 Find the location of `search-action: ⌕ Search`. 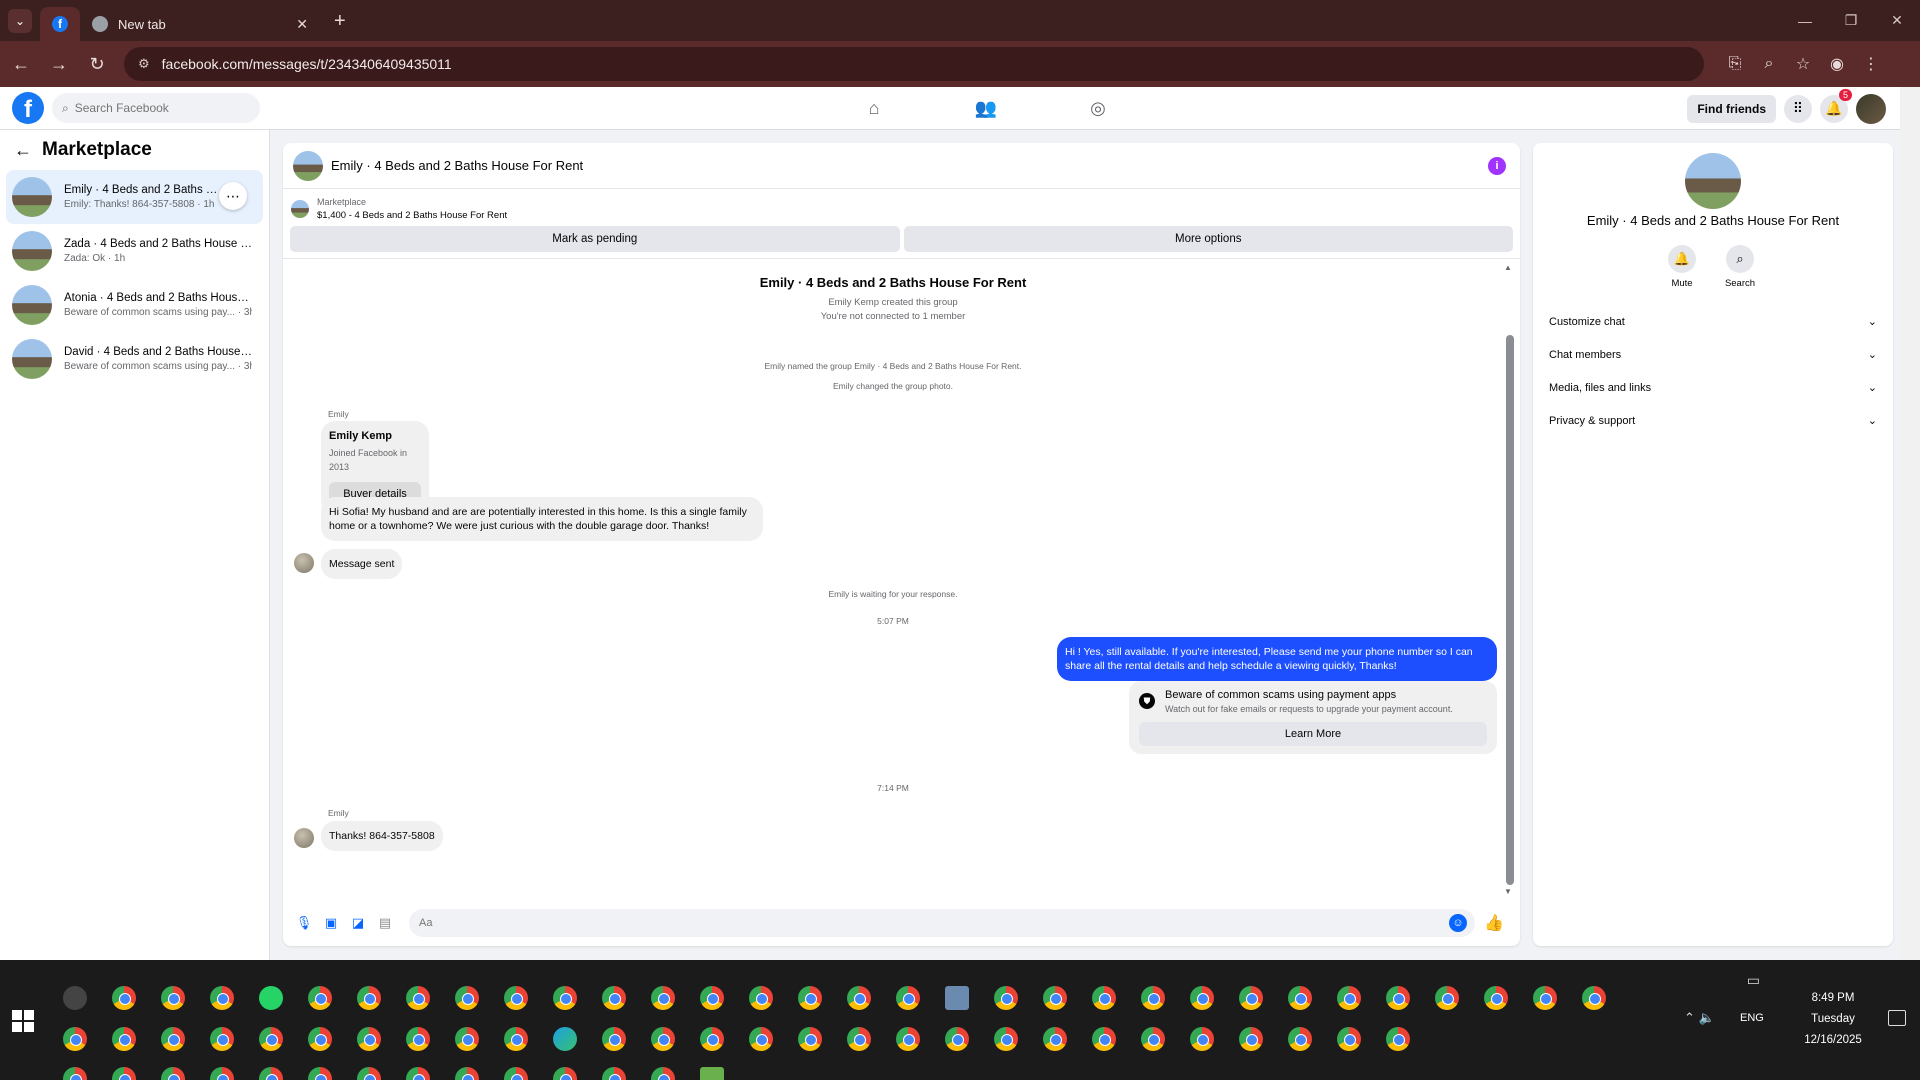

search-action: ⌕ Search is located at coordinates (1740, 267).